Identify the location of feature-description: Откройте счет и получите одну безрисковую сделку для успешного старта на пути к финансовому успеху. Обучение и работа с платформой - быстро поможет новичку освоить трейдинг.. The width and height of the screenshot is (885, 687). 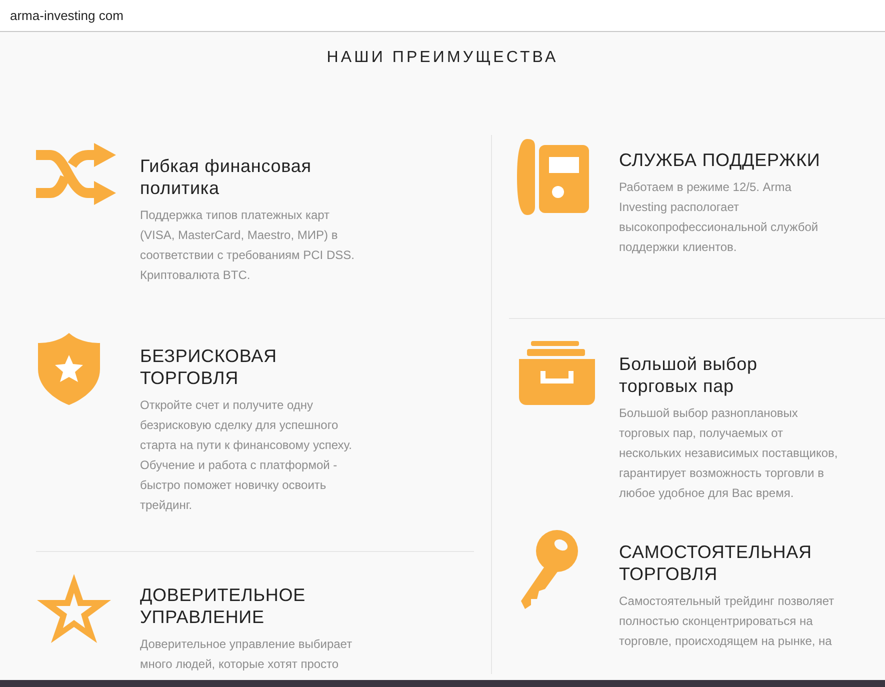
(246, 455).